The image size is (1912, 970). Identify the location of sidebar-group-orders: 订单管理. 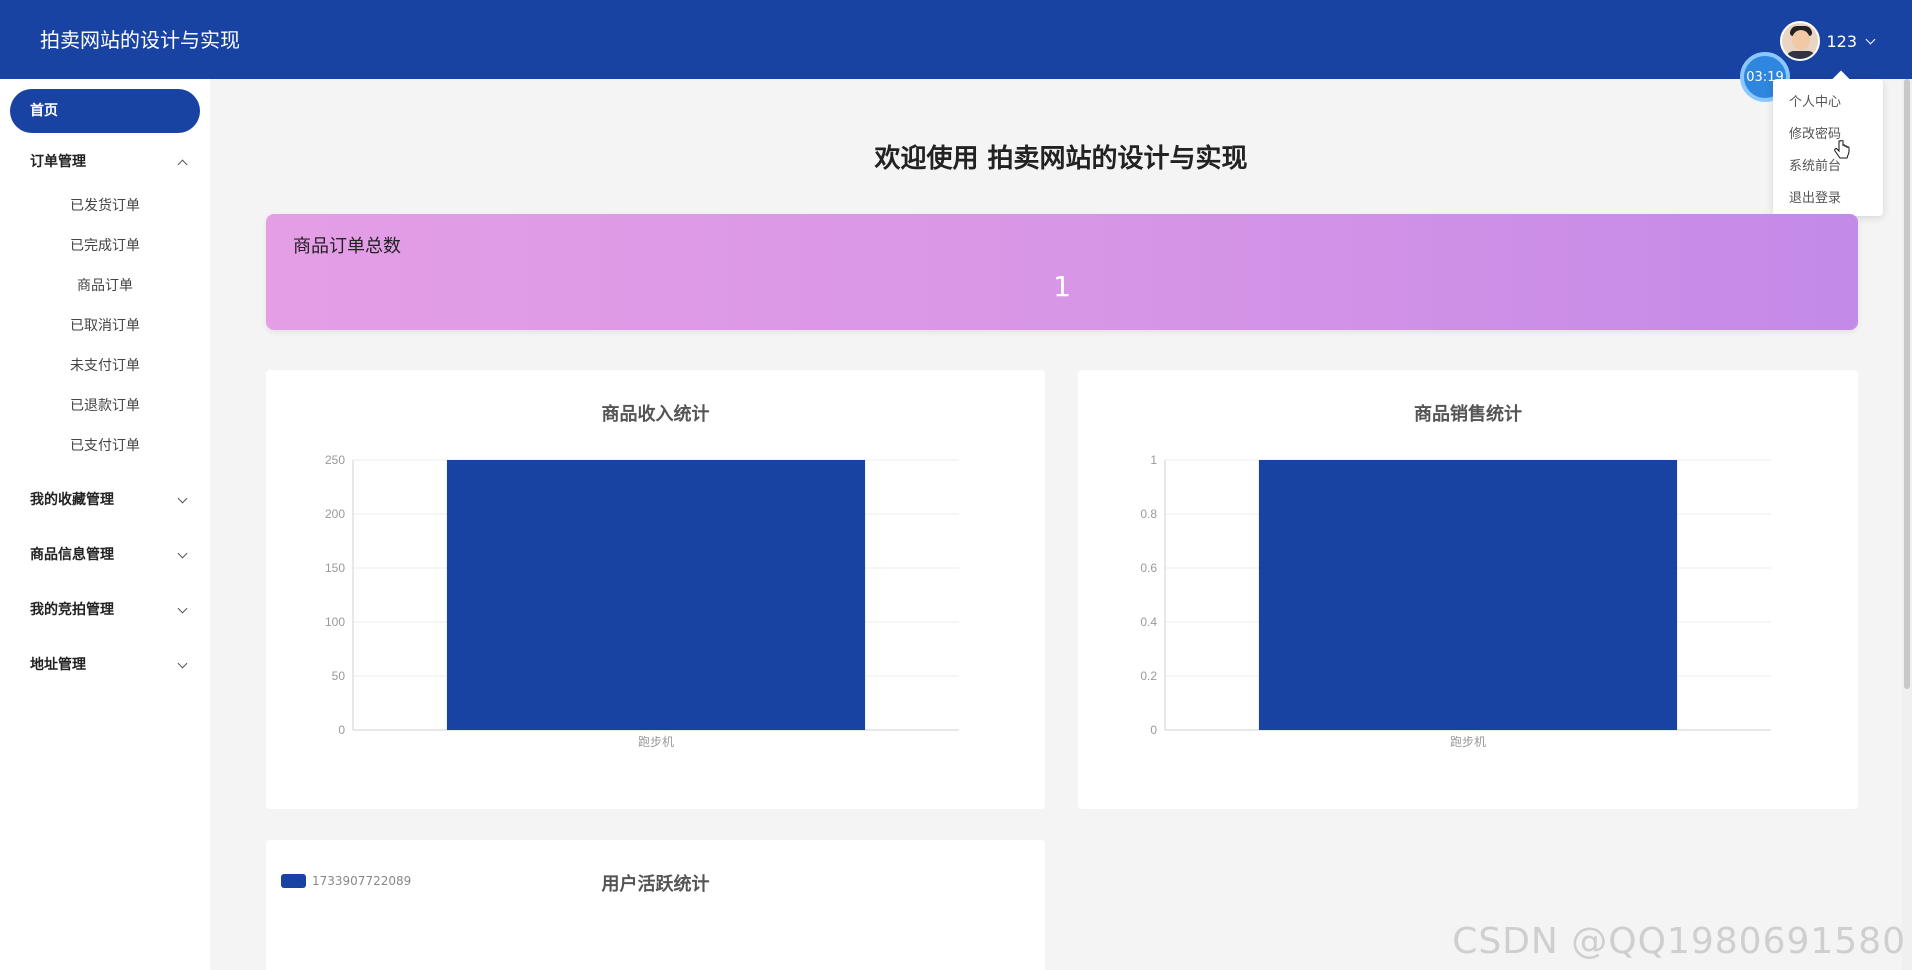
(105, 162).